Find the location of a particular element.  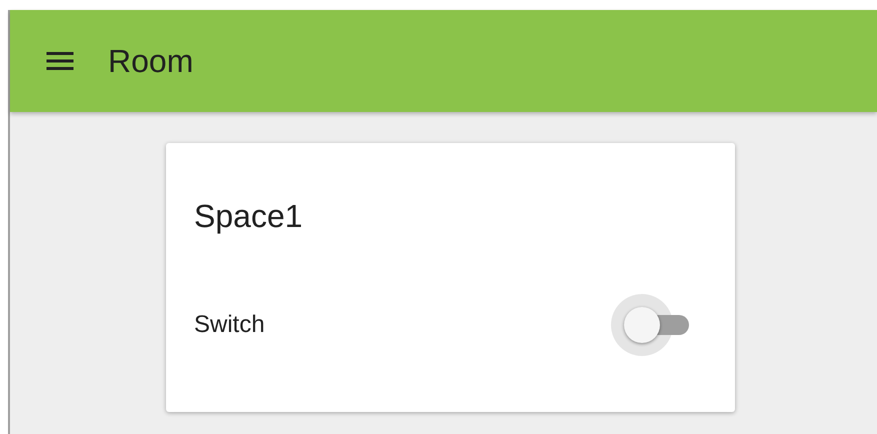

card-title: Space1 is located at coordinates (248, 216).